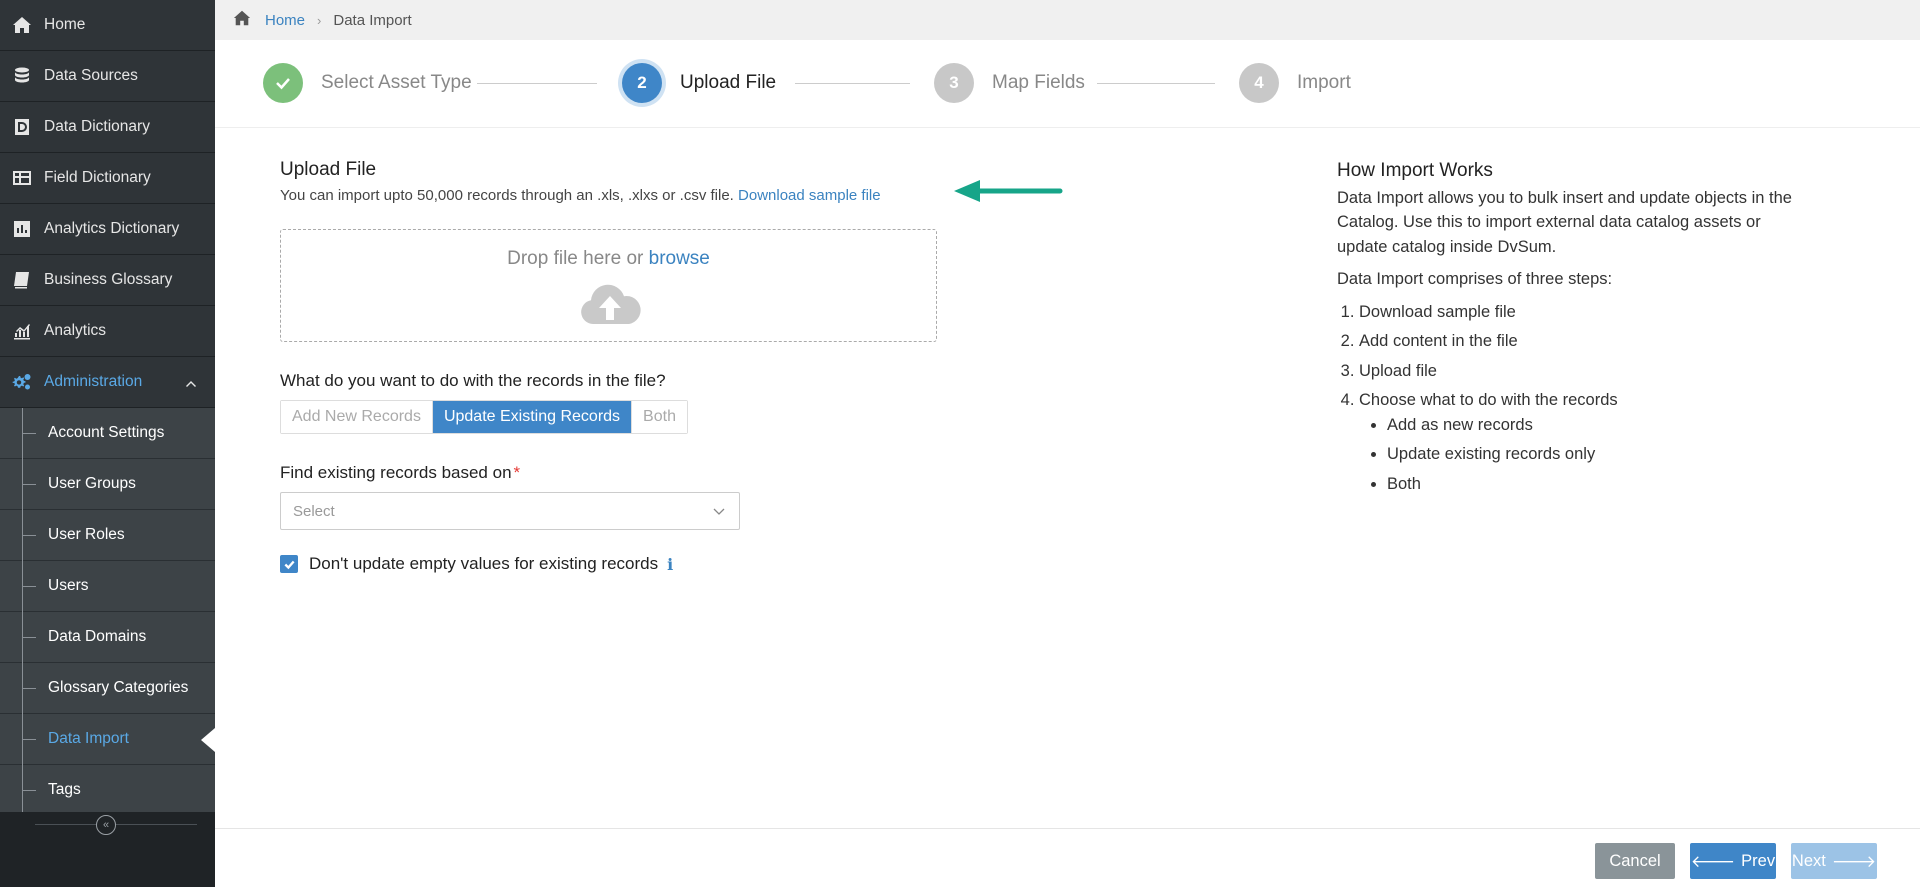 This screenshot has width=1920, height=887. What do you see at coordinates (22, 178) in the screenshot?
I see `table-icon` at bounding box center [22, 178].